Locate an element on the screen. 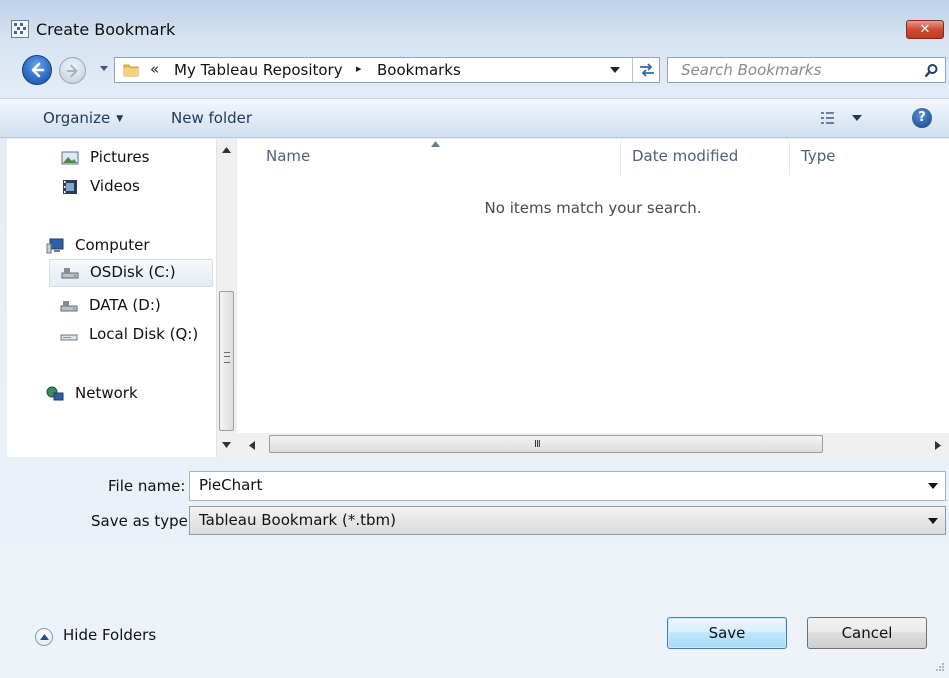 Image resolution: width=949 pixels, height=678 pixels. nav-label: Local Disk (Q:) is located at coordinates (144, 334).